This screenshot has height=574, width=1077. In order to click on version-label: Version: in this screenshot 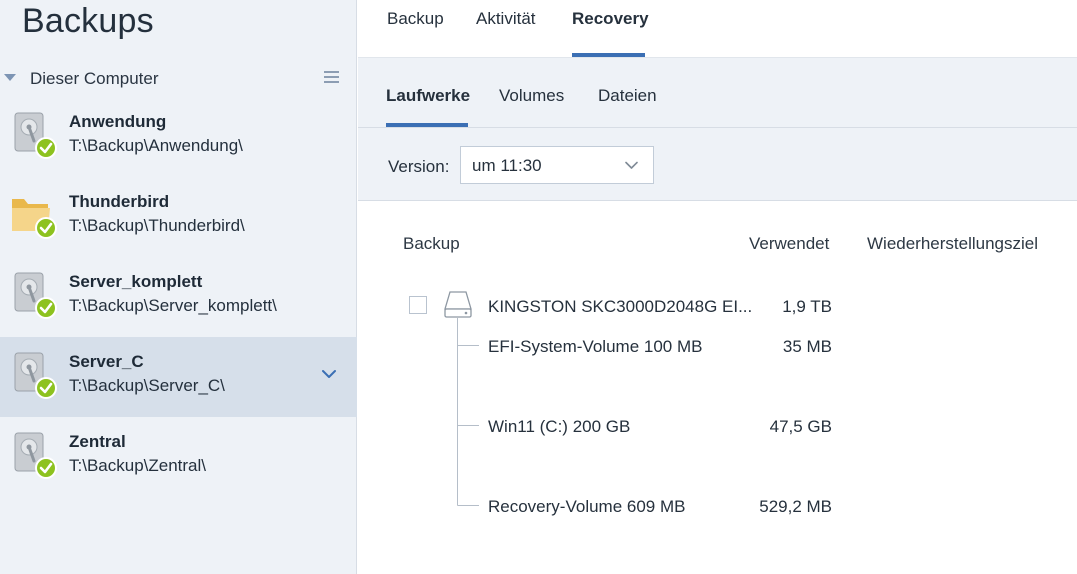, I will do `click(419, 166)`.